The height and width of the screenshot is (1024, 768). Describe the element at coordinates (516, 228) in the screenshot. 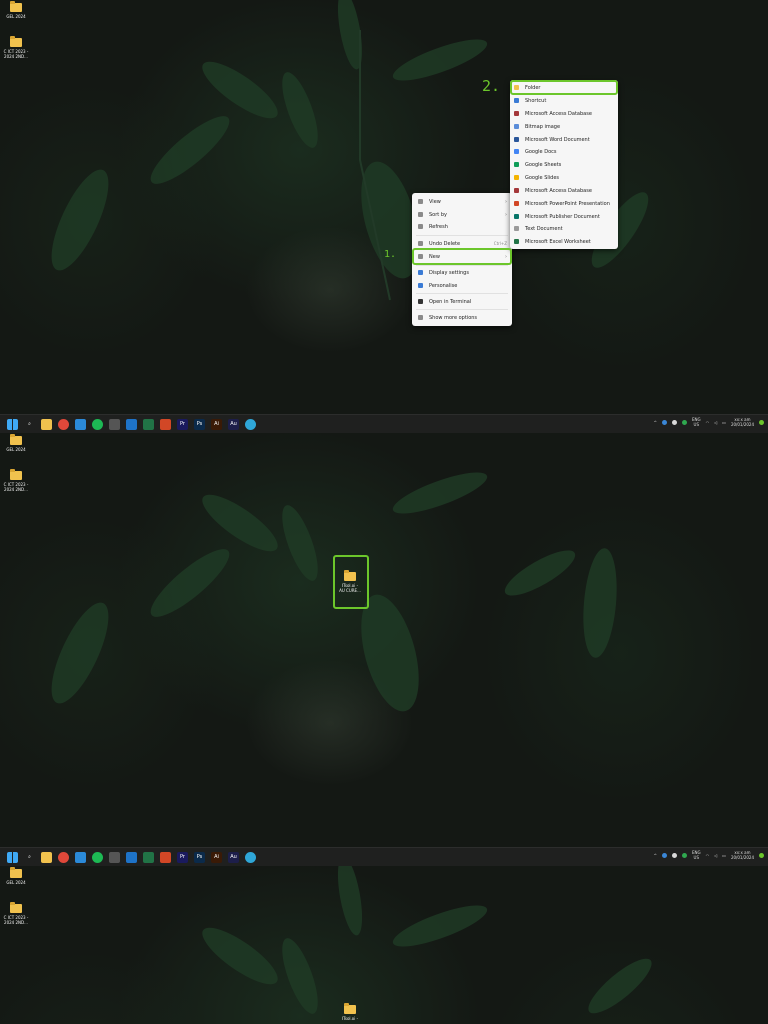

I see `text-document-icon` at that location.